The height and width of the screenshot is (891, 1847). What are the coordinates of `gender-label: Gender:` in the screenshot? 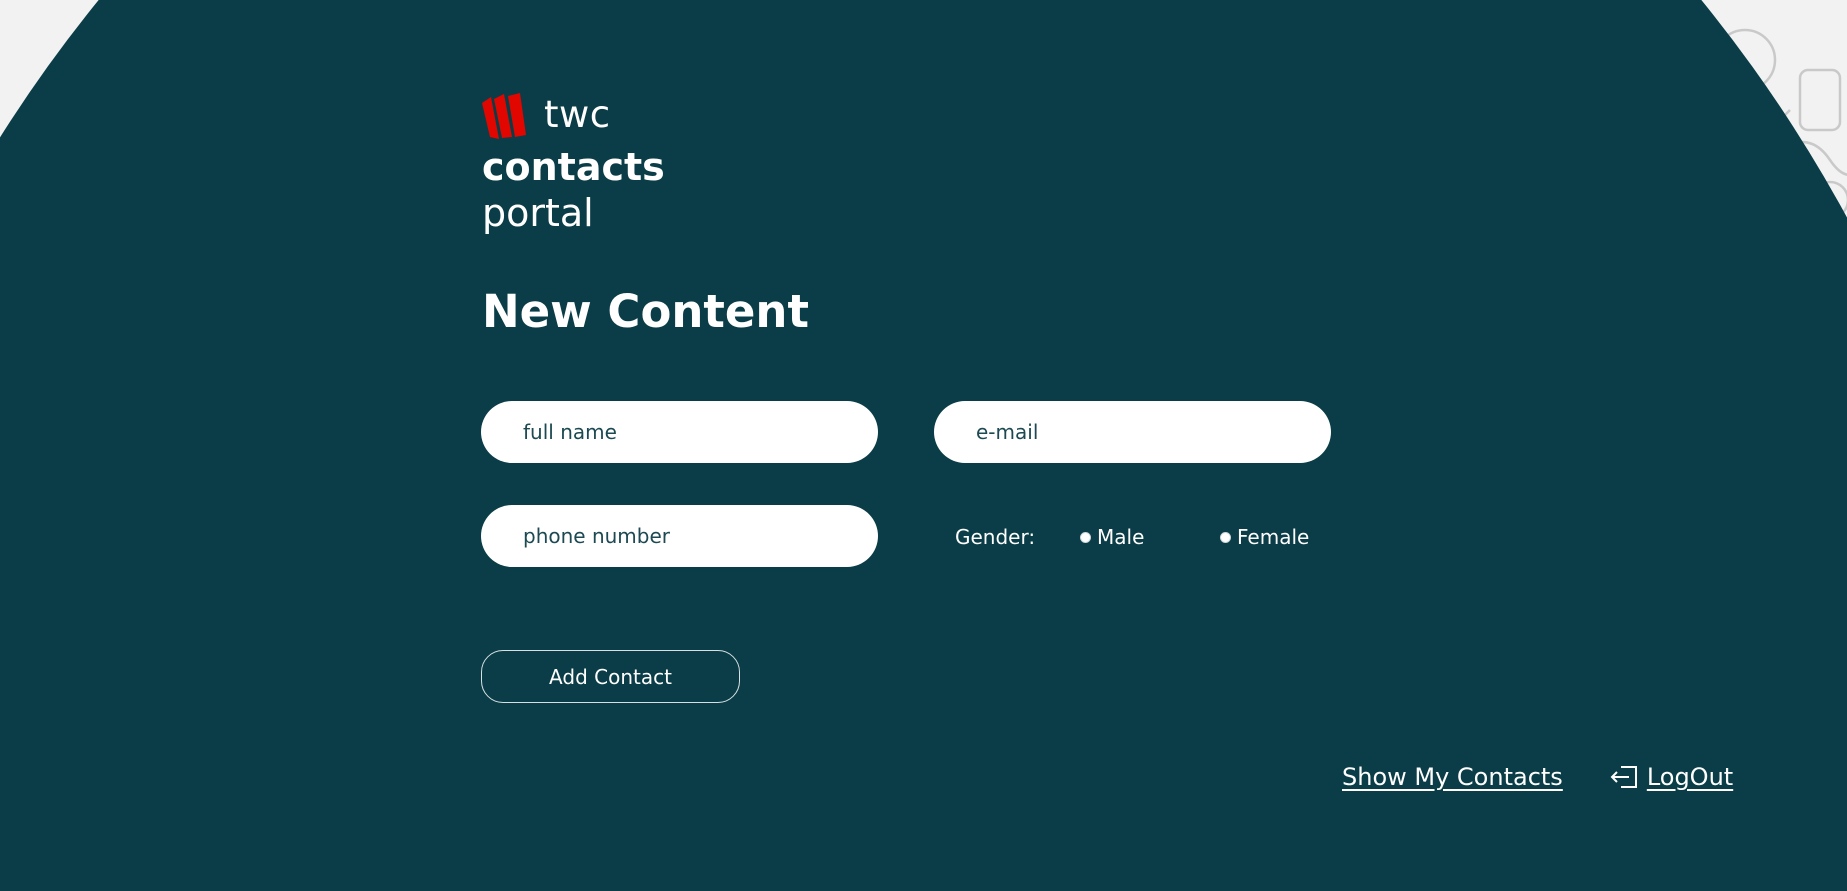 It's located at (995, 537).